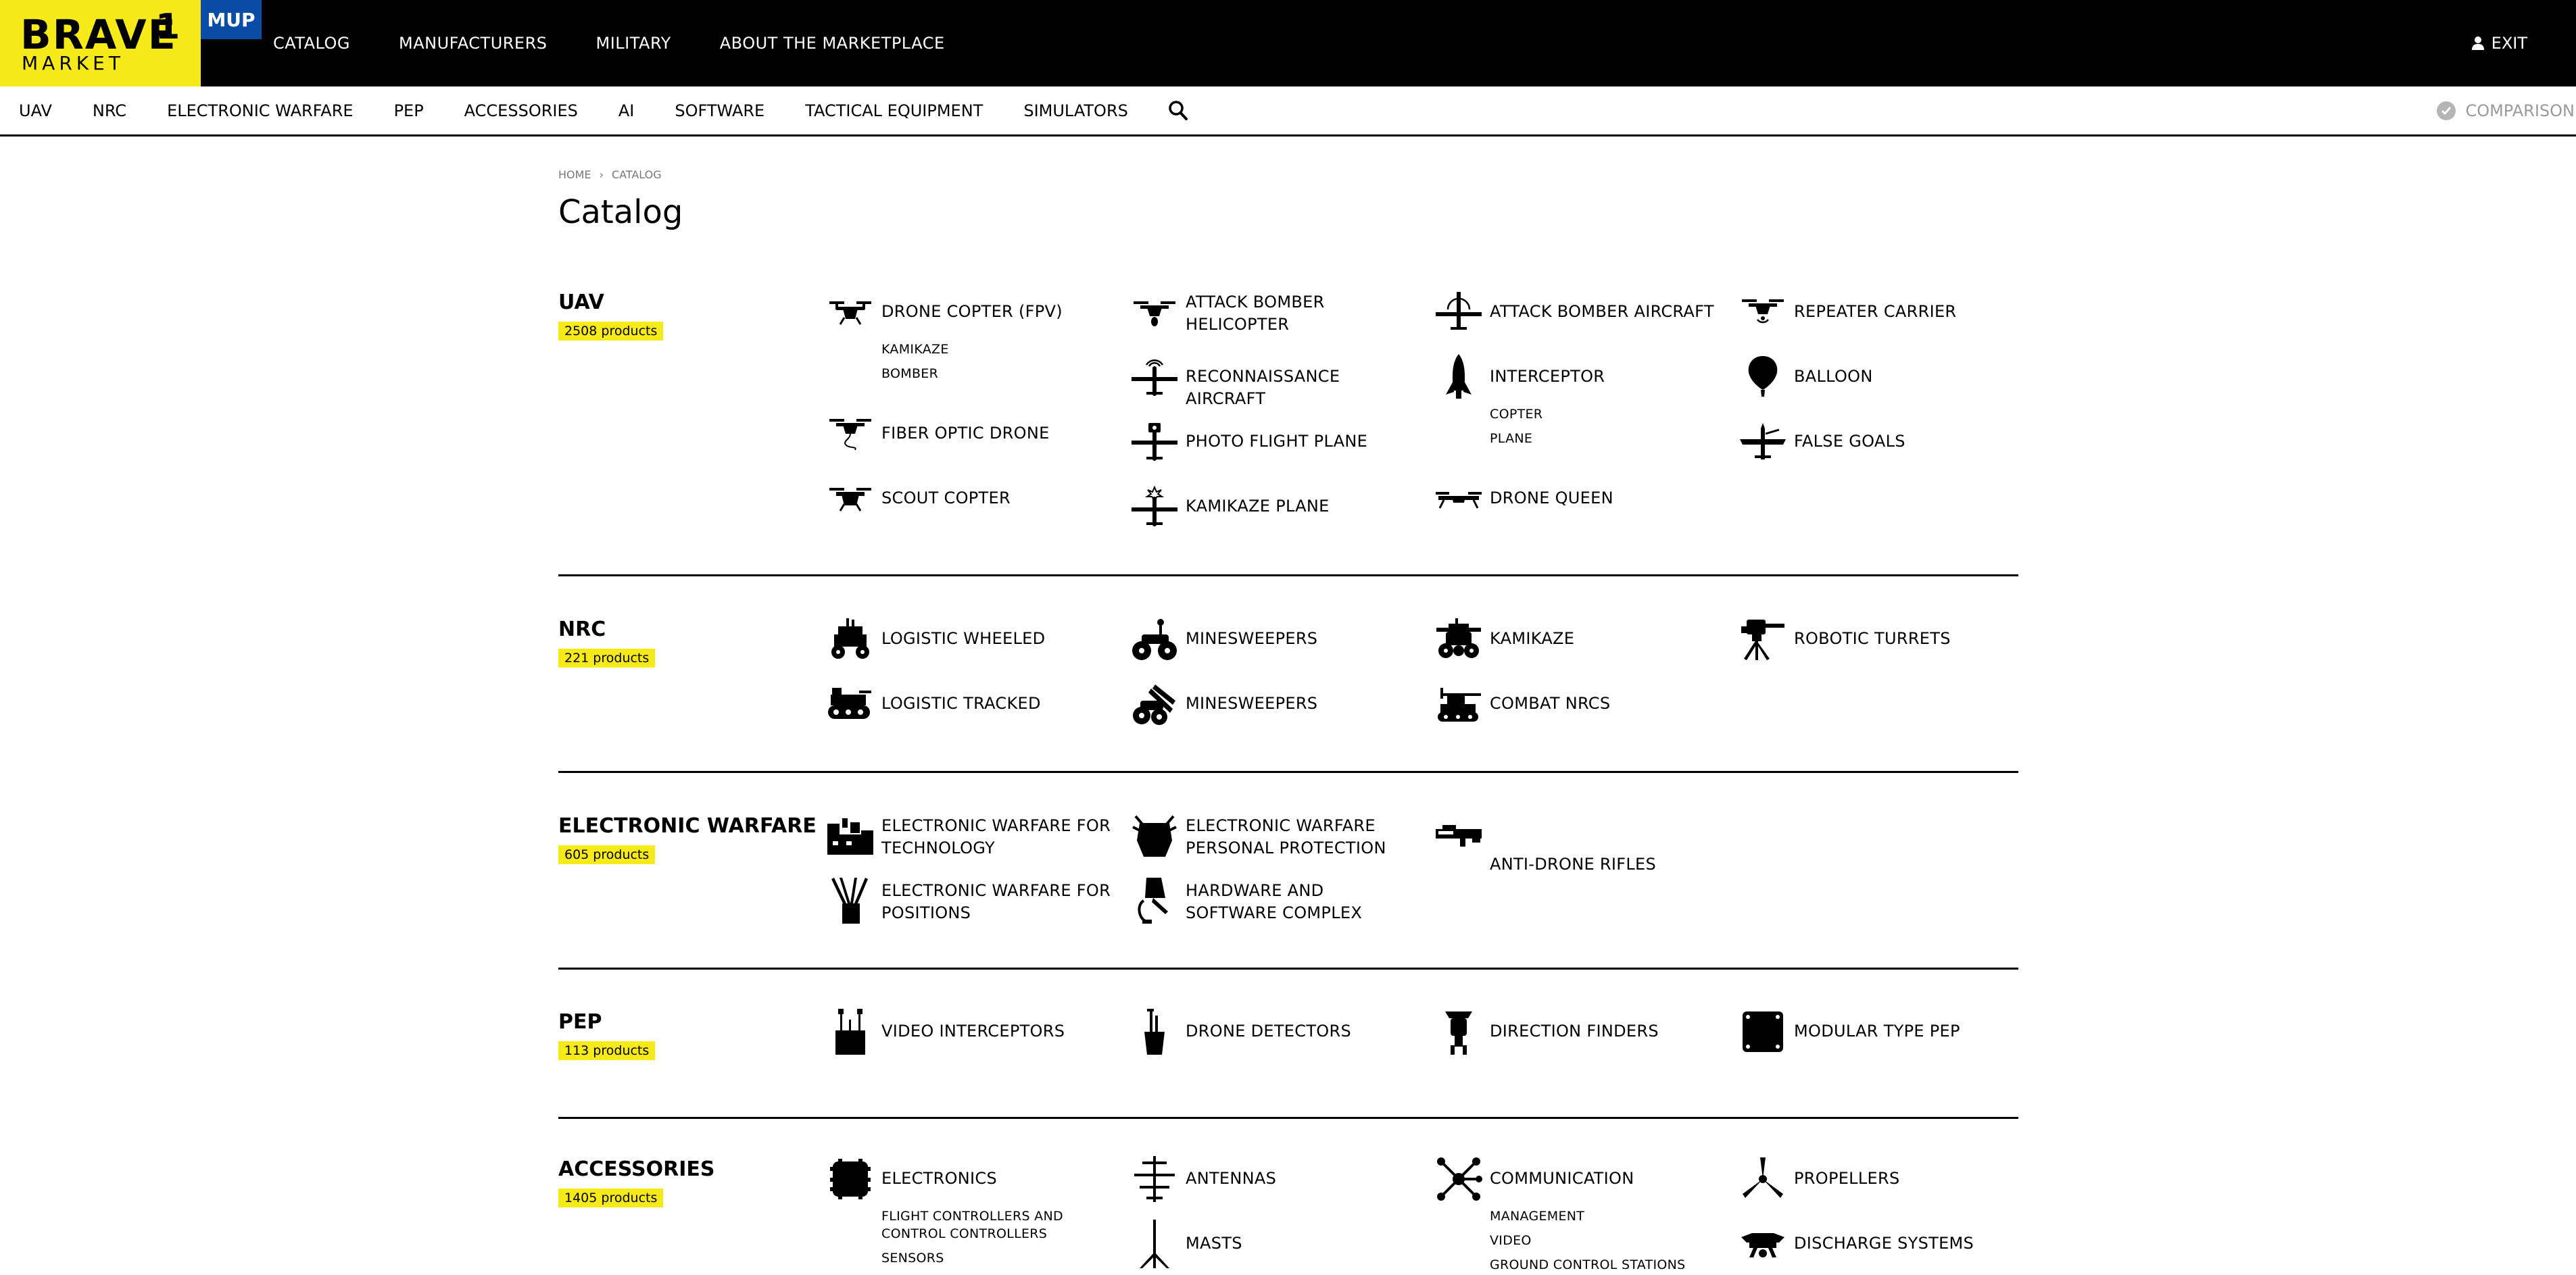 The height and width of the screenshot is (1275, 2576). What do you see at coordinates (35, 110) in the screenshot?
I see `subnav-uav: UAV` at bounding box center [35, 110].